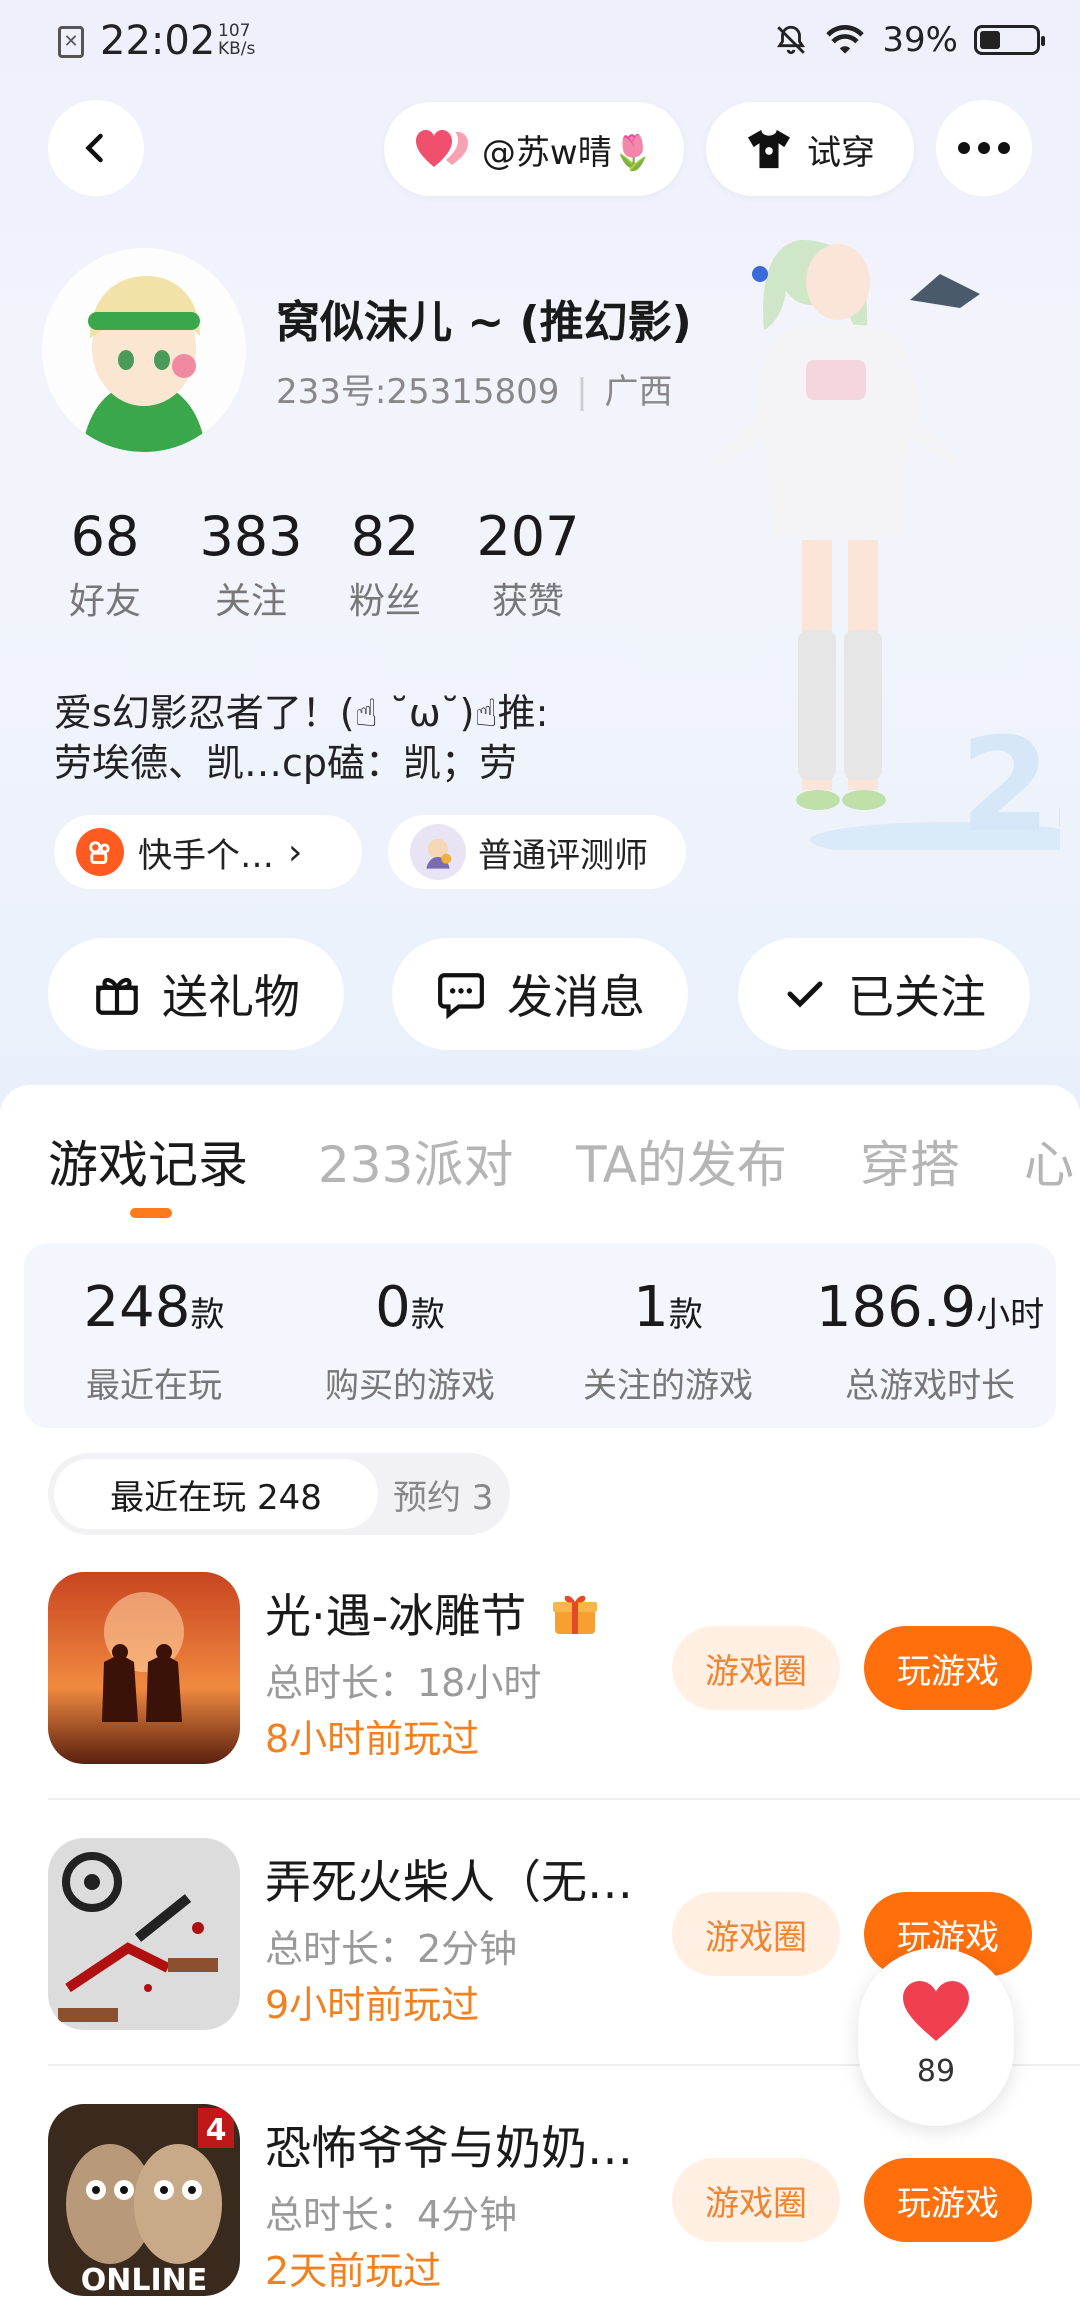  I want to click on battery-percent: 39%, so click(920, 40).